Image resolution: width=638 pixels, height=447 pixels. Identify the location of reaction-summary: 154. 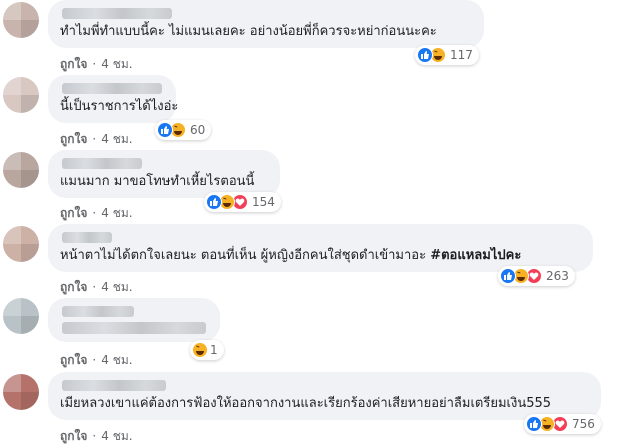
(242, 202).